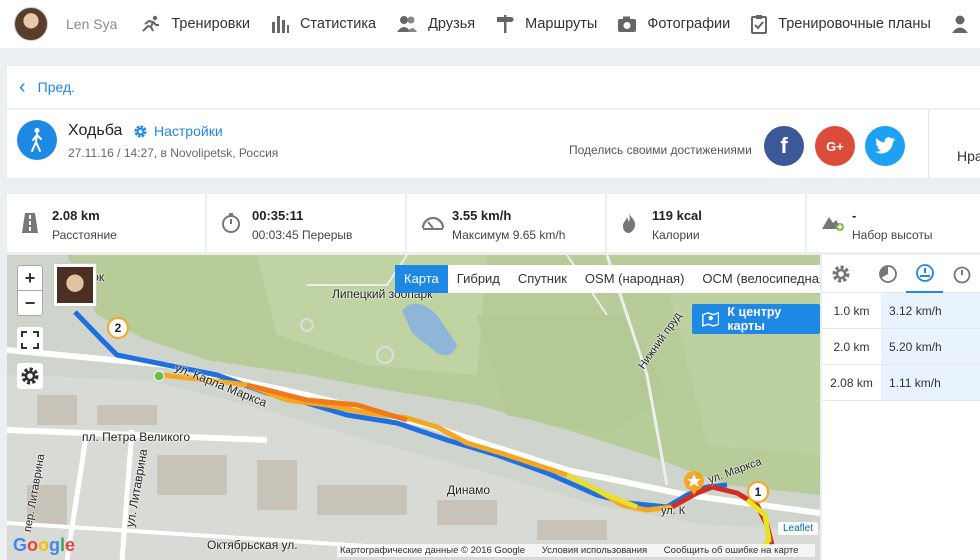 Image resolution: width=980 pixels, height=560 pixels. I want to click on stat-duration: 00:35:11 00:03:45 Перерыв, so click(306, 223).